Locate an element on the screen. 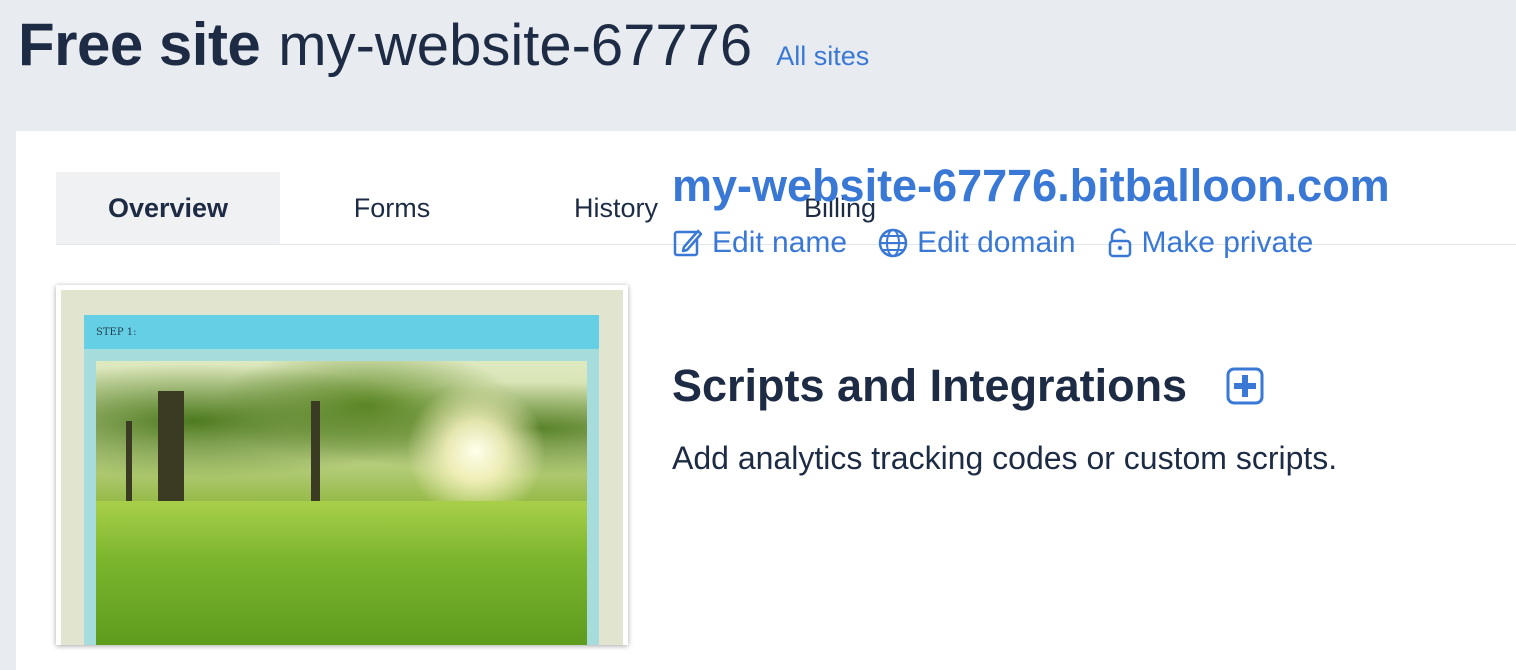  make-private-button: Make private is located at coordinates (1210, 243).